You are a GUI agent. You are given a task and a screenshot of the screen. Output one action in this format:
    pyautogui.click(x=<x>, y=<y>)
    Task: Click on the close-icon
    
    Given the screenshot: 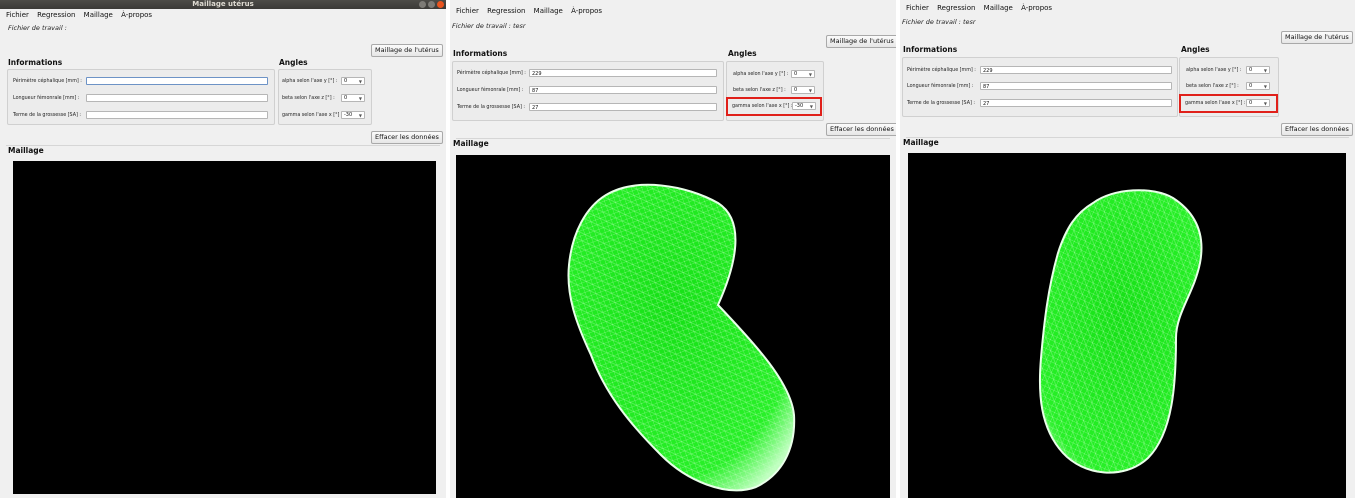 What is the action you would take?
    pyautogui.click(x=440, y=4)
    